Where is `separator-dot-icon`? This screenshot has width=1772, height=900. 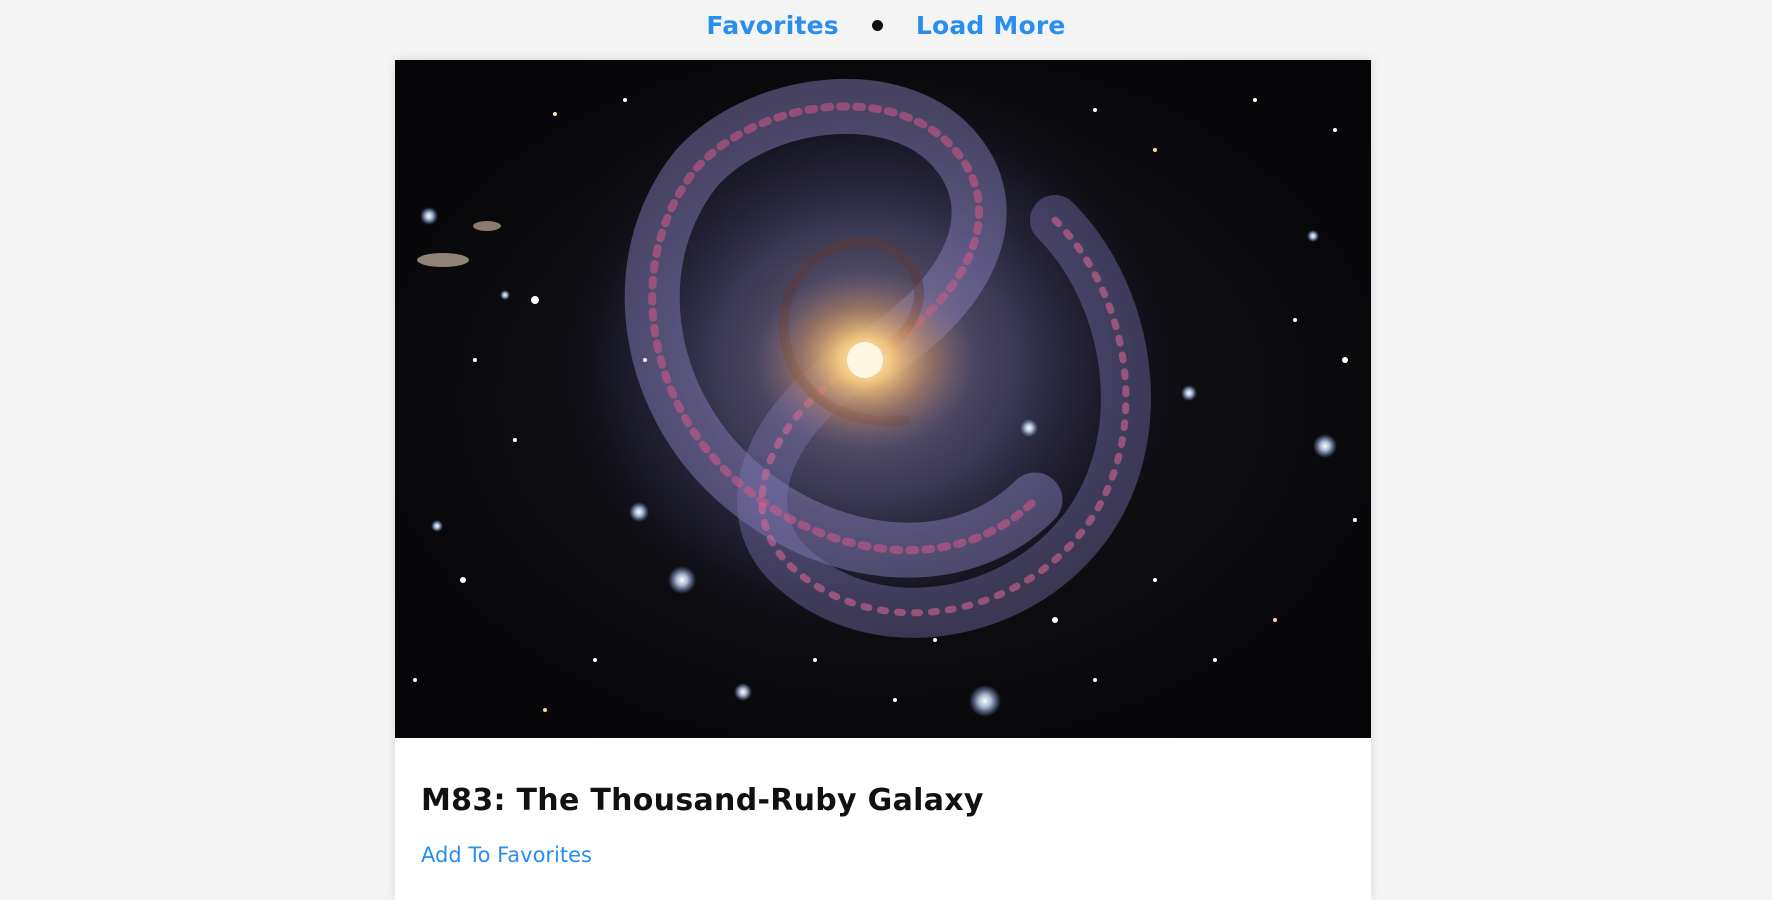
separator-dot-icon is located at coordinates (877, 25).